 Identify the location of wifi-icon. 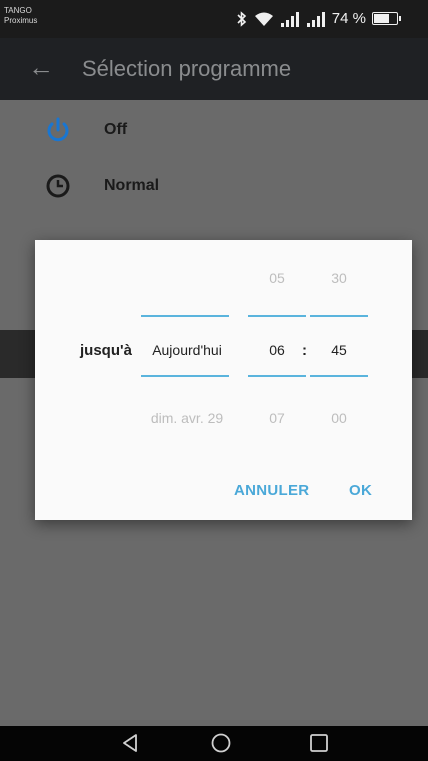
(263, 19).